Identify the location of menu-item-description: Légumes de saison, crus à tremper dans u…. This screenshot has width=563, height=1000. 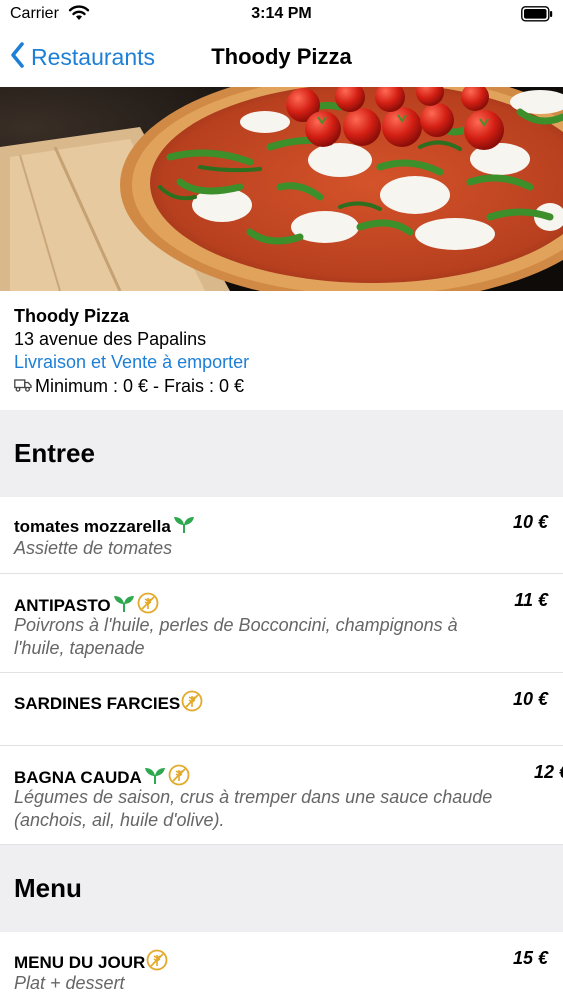
(253, 808).